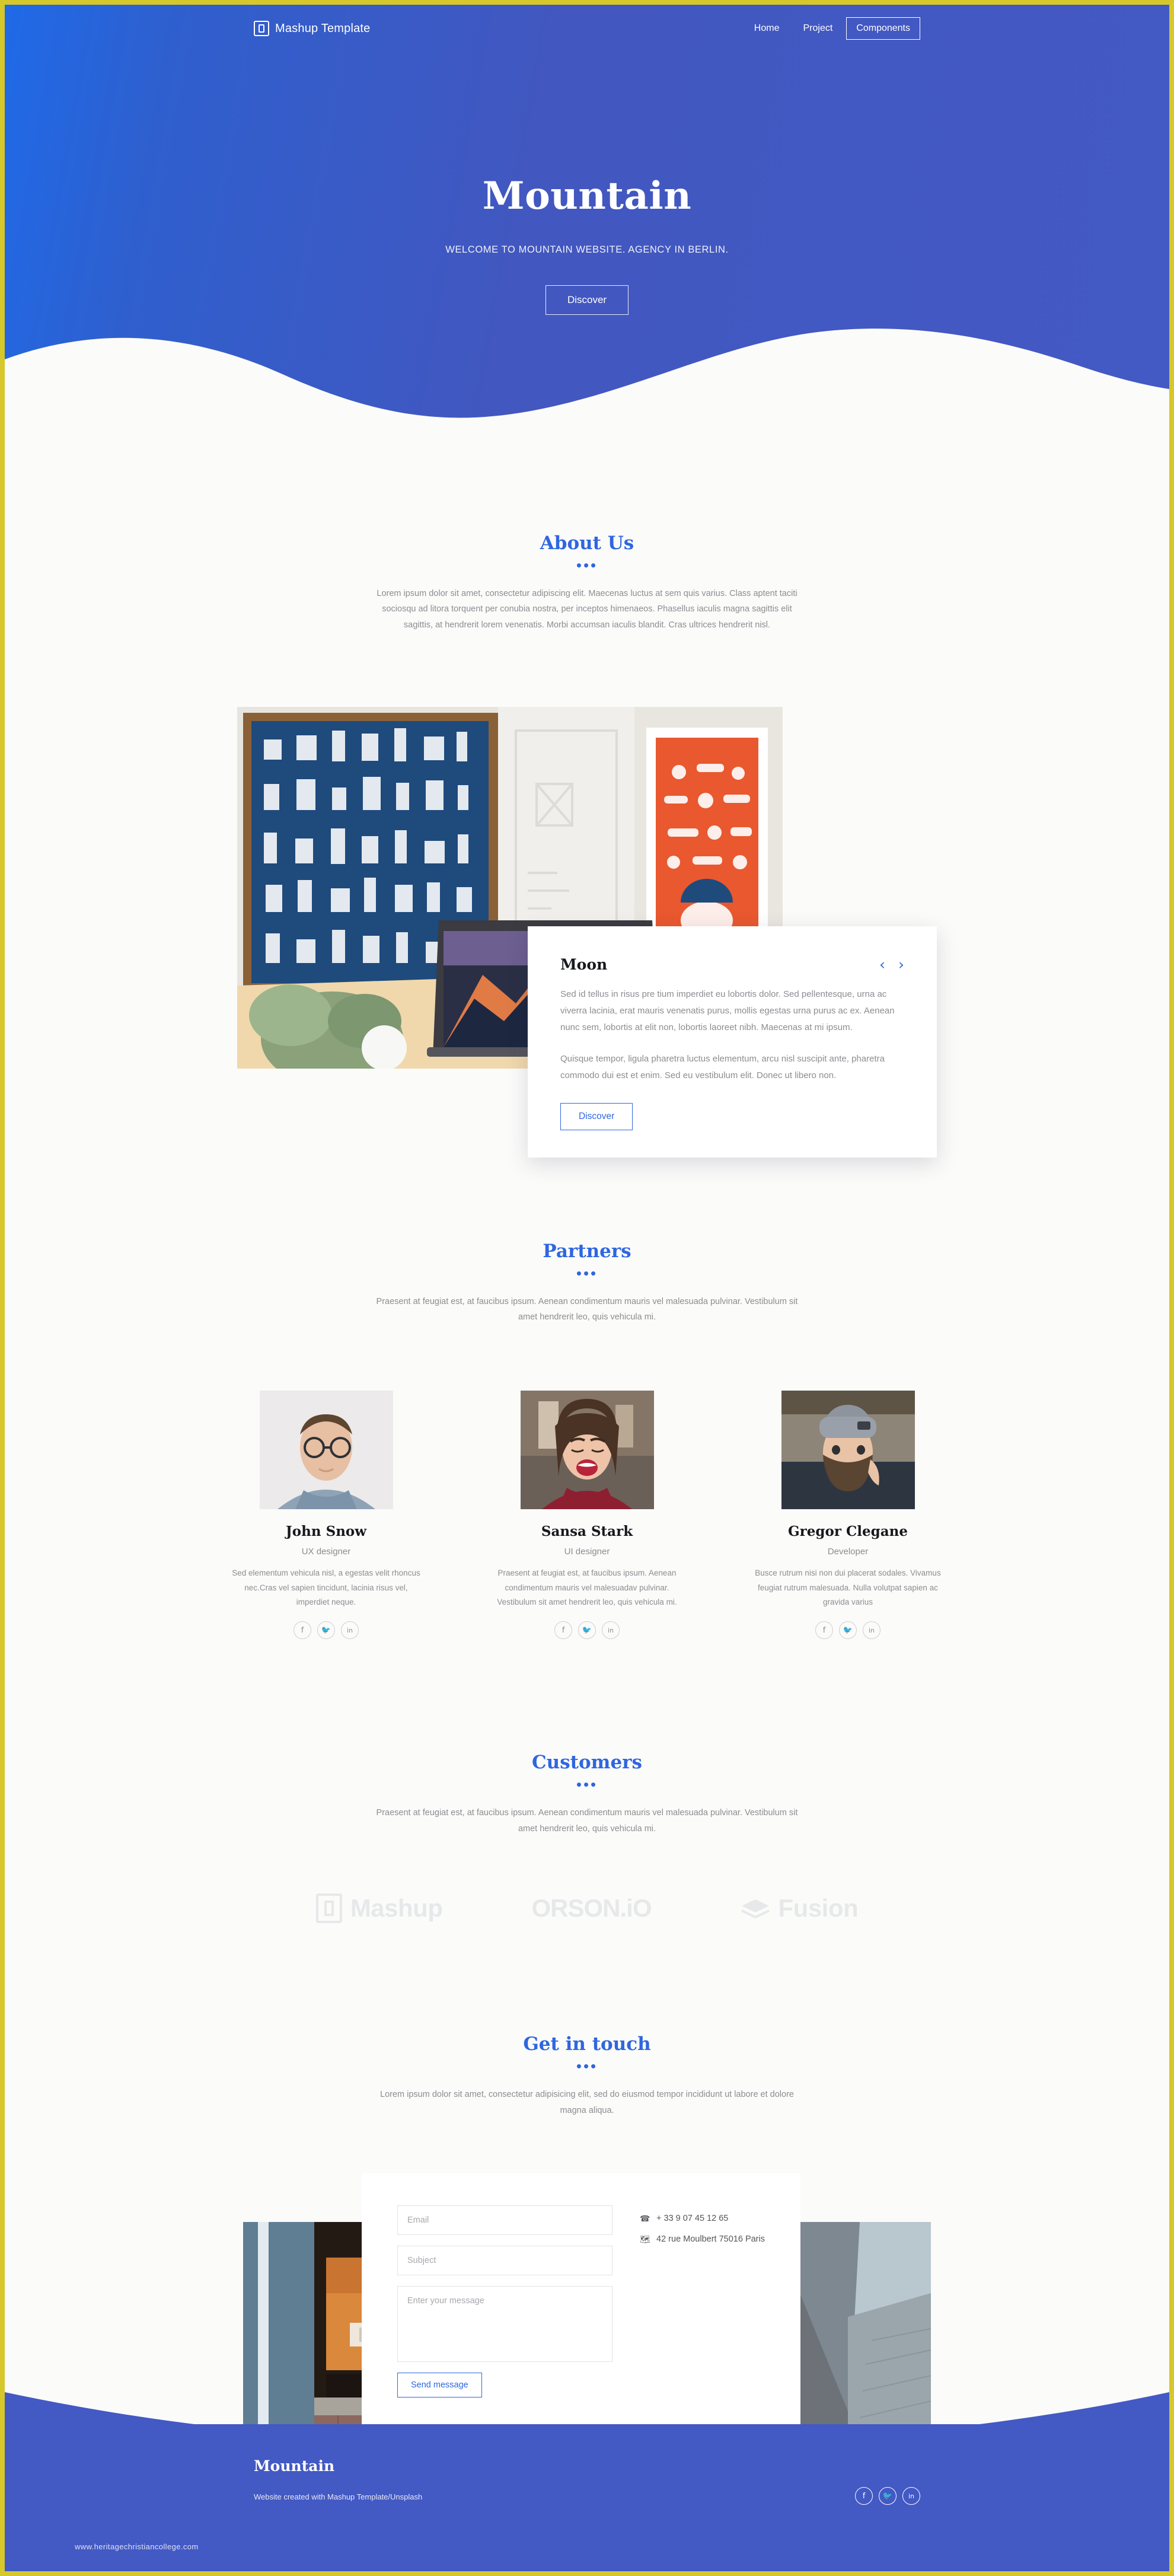 This screenshot has width=1174, height=2576. What do you see at coordinates (396, 1909) in the screenshot?
I see `customer-logo-label: Mashup` at bounding box center [396, 1909].